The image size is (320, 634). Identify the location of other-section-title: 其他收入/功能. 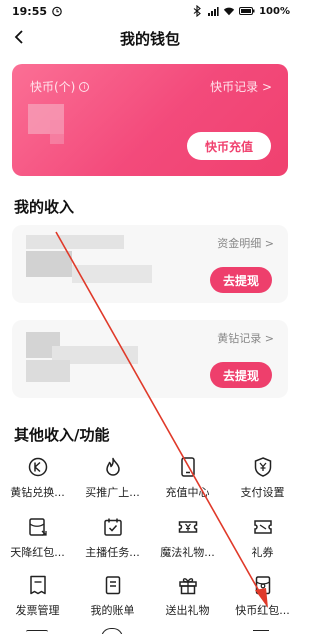
(62, 435).